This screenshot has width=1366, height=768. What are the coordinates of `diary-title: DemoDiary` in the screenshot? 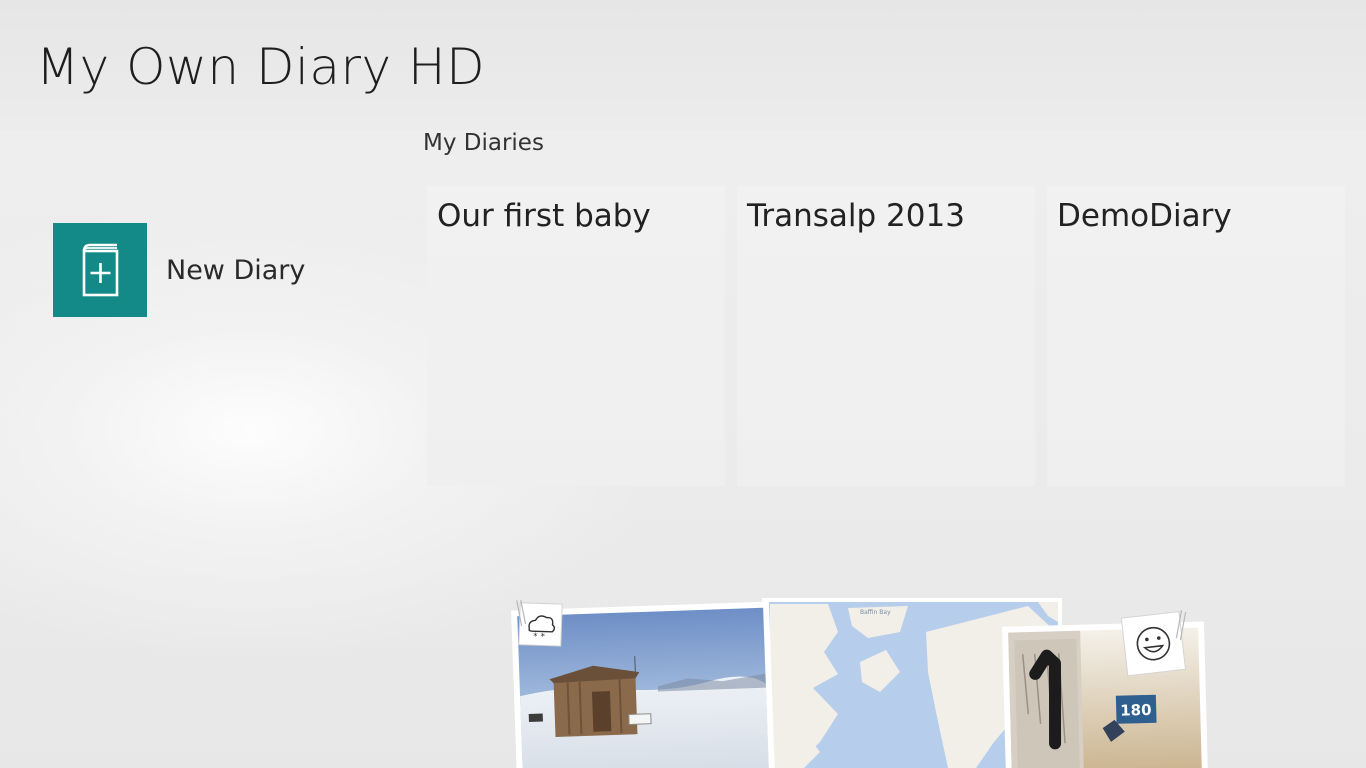 It's located at (1144, 216).